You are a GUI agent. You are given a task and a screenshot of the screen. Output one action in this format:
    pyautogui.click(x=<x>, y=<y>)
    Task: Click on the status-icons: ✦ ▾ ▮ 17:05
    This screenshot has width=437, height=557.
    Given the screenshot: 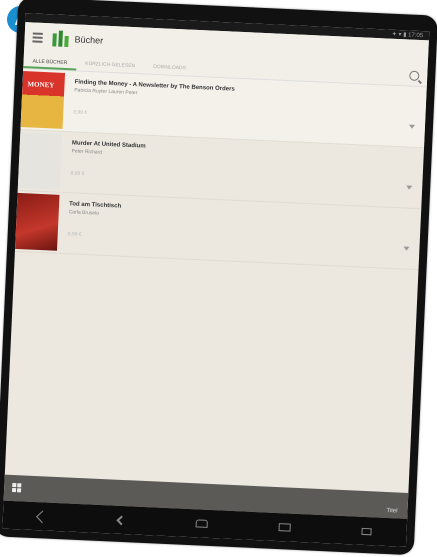 What is the action you would take?
    pyautogui.click(x=407, y=35)
    